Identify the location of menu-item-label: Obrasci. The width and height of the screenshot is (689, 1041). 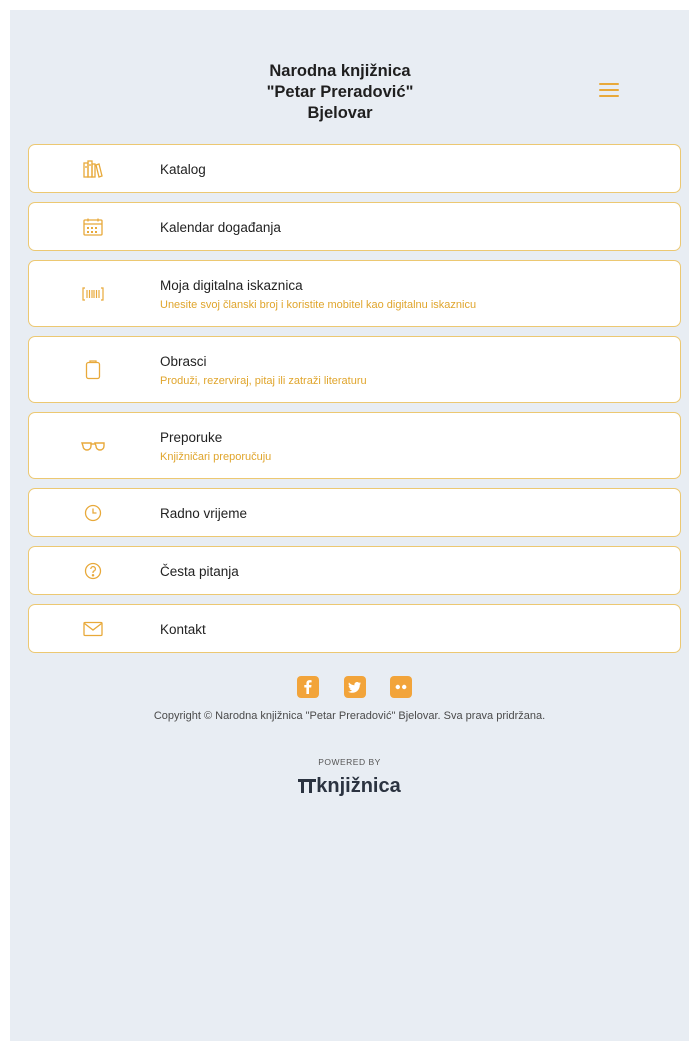
(183, 361).